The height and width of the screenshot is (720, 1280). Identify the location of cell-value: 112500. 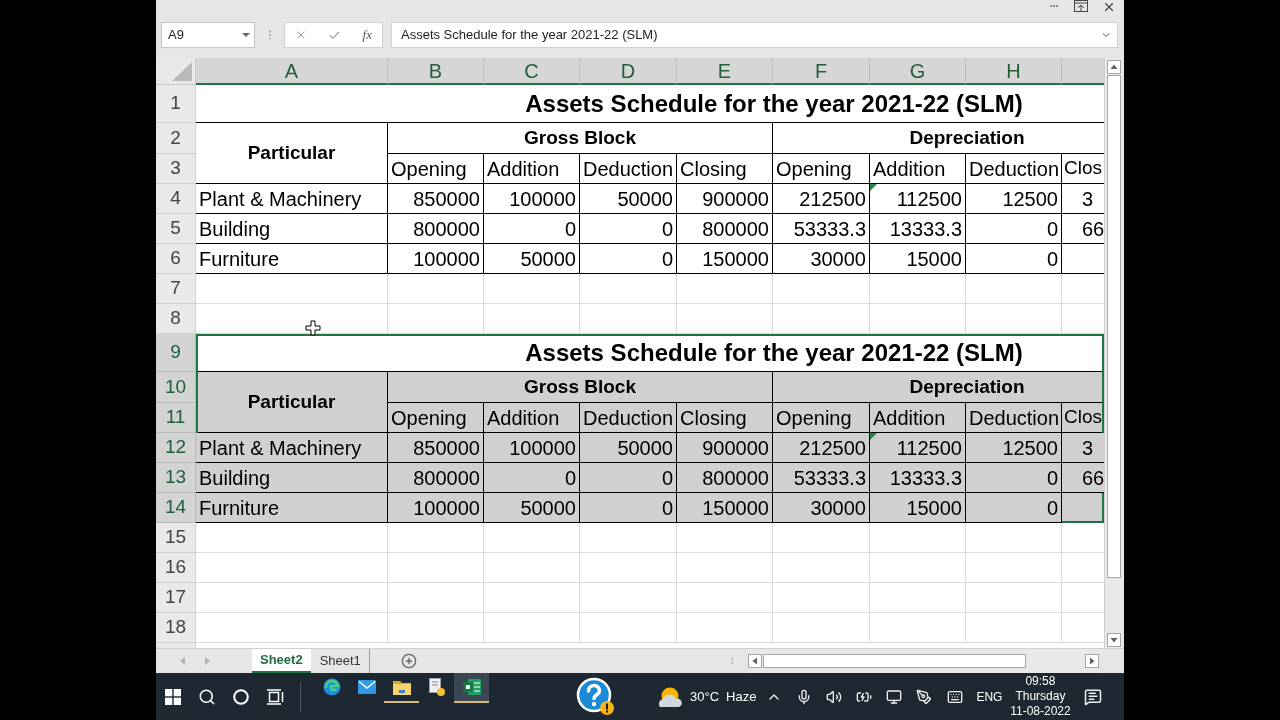
(929, 199).